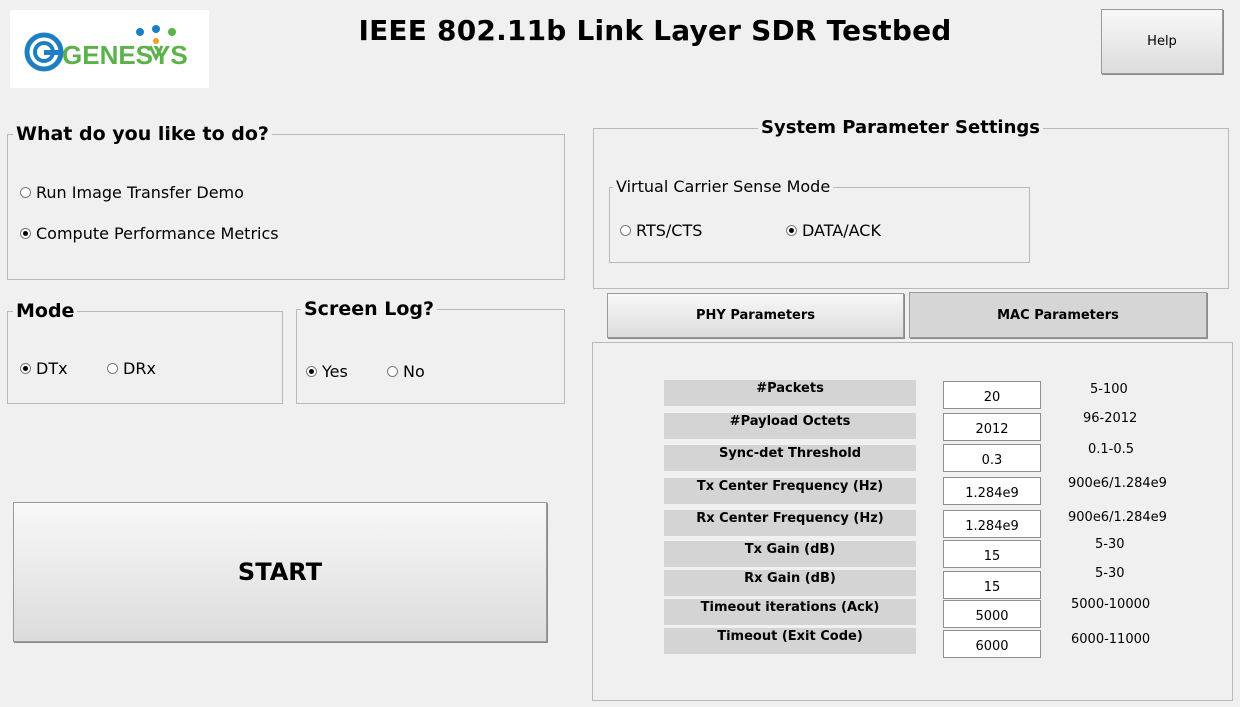 The height and width of the screenshot is (707, 1240). Describe the element at coordinates (1111, 639) in the screenshot. I see `param-range: 6000-11000` at that location.